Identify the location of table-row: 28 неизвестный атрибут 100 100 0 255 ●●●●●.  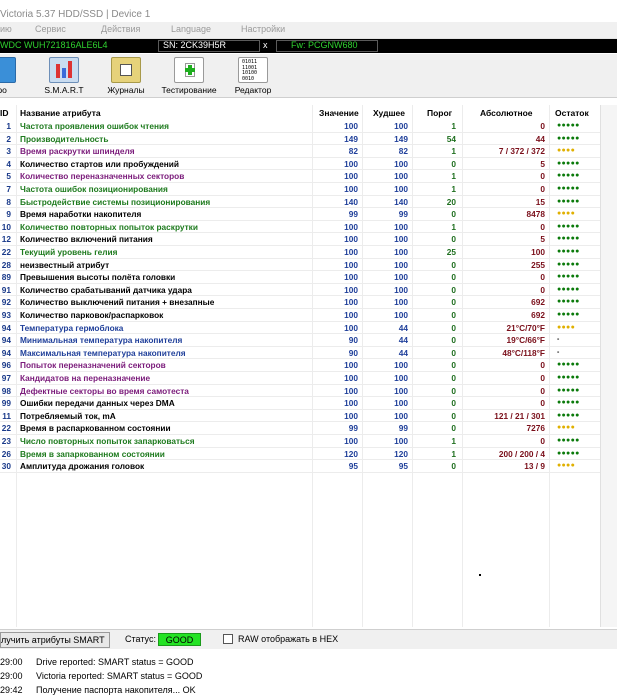
(300, 265).